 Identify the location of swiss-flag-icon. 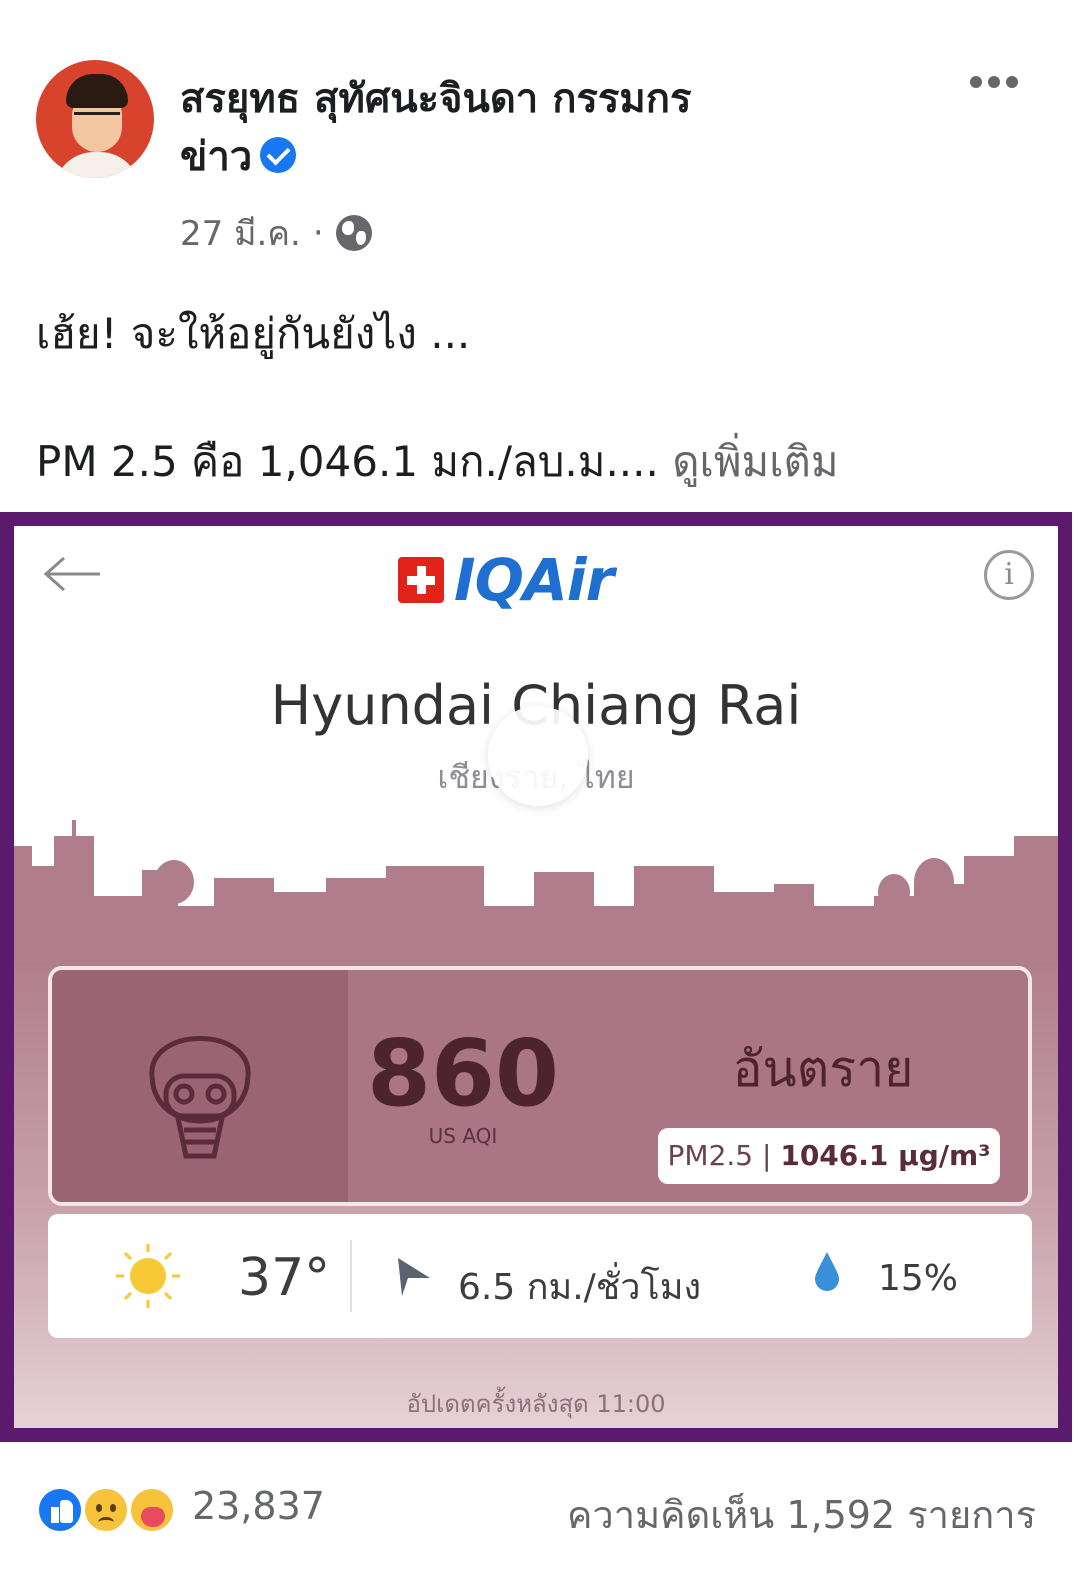
(421, 580).